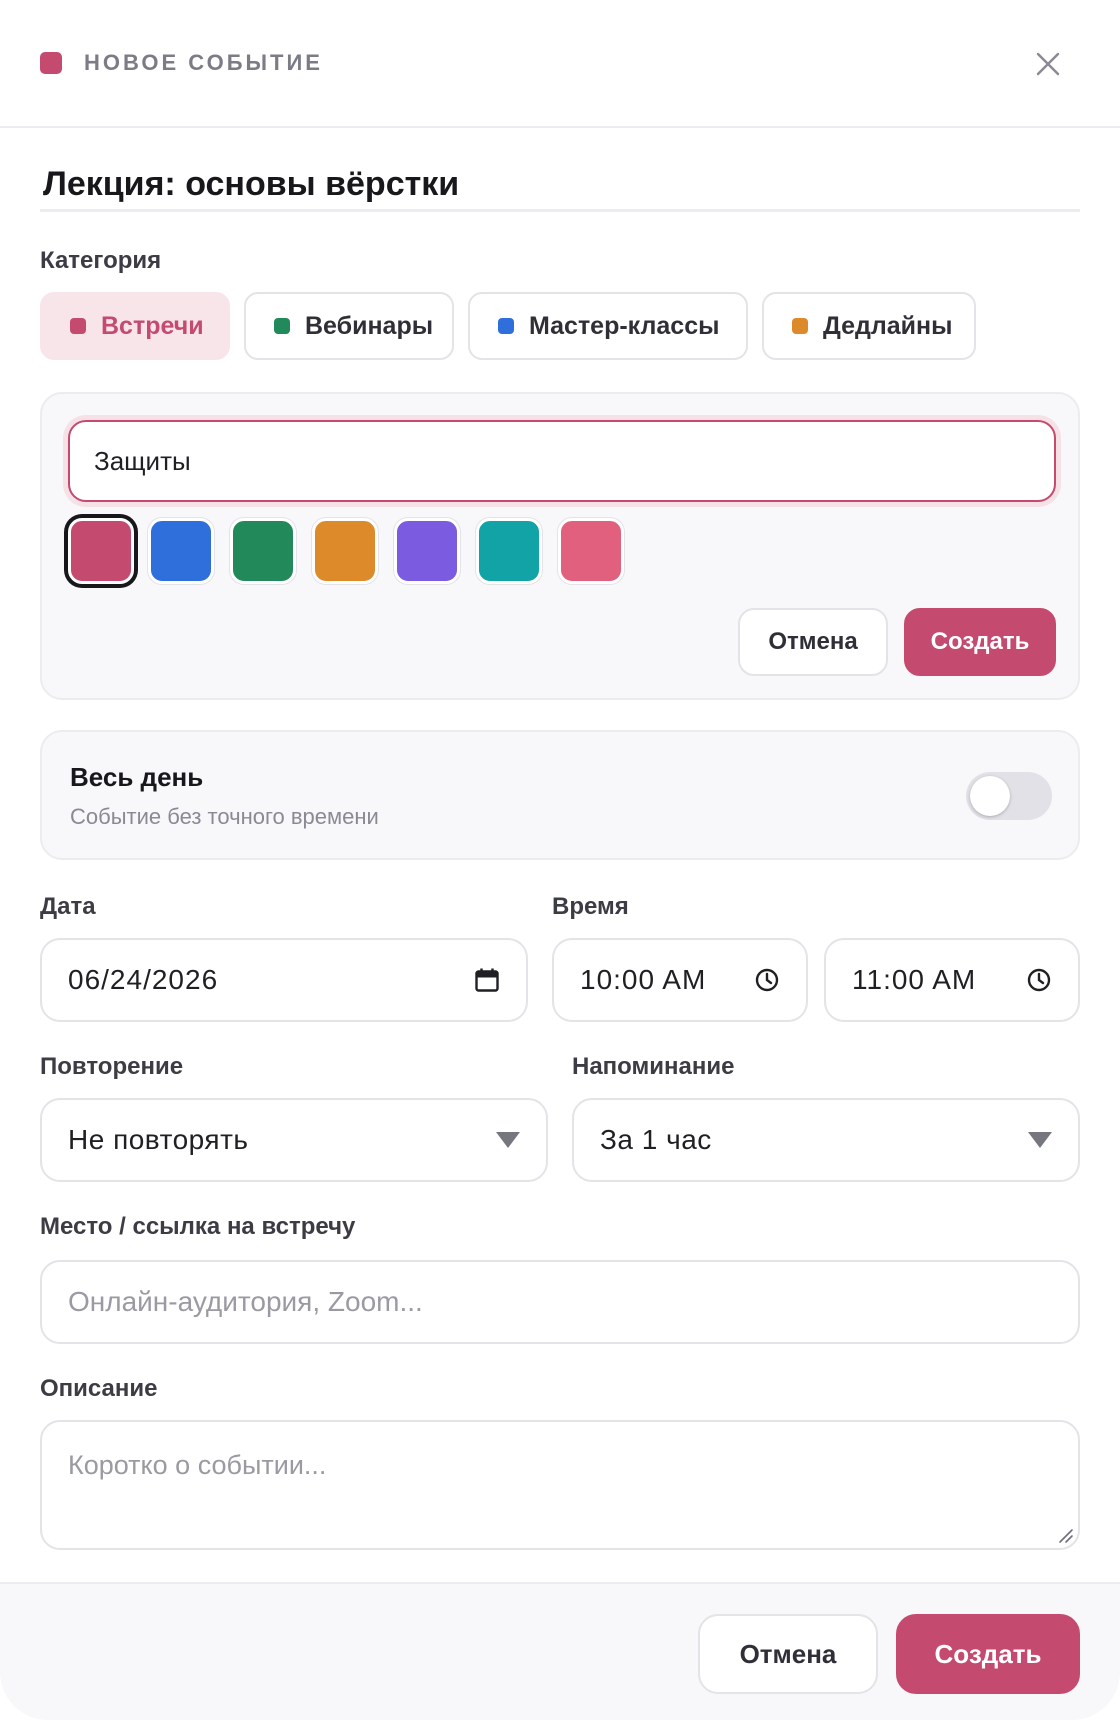 The width and height of the screenshot is (1120, 1720). I want to click on swatch-pink, so click(591, 551).